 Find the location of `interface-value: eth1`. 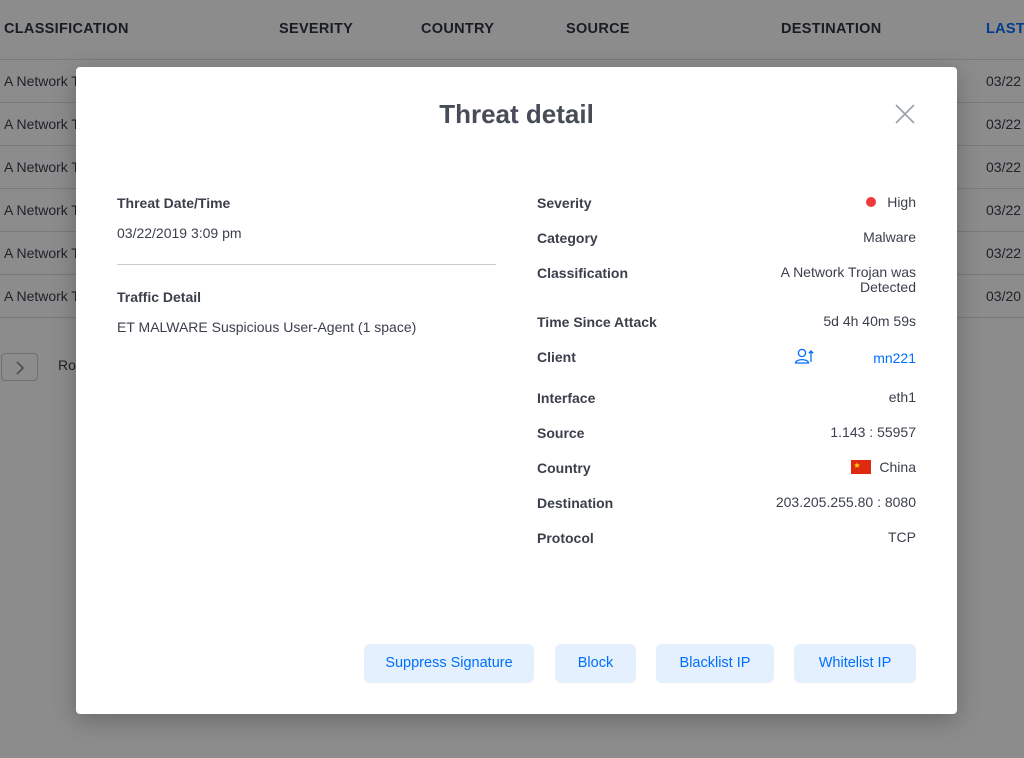

interface-value: eth1 is located at coordinates (902, 397).